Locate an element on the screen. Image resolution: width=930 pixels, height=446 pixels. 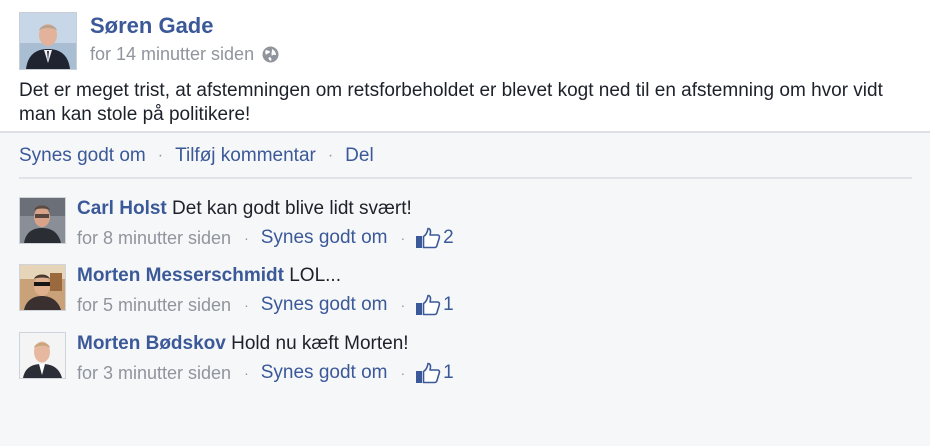
comment-timestamp: for 5 minutter siden is located at coordinates (154, 305).